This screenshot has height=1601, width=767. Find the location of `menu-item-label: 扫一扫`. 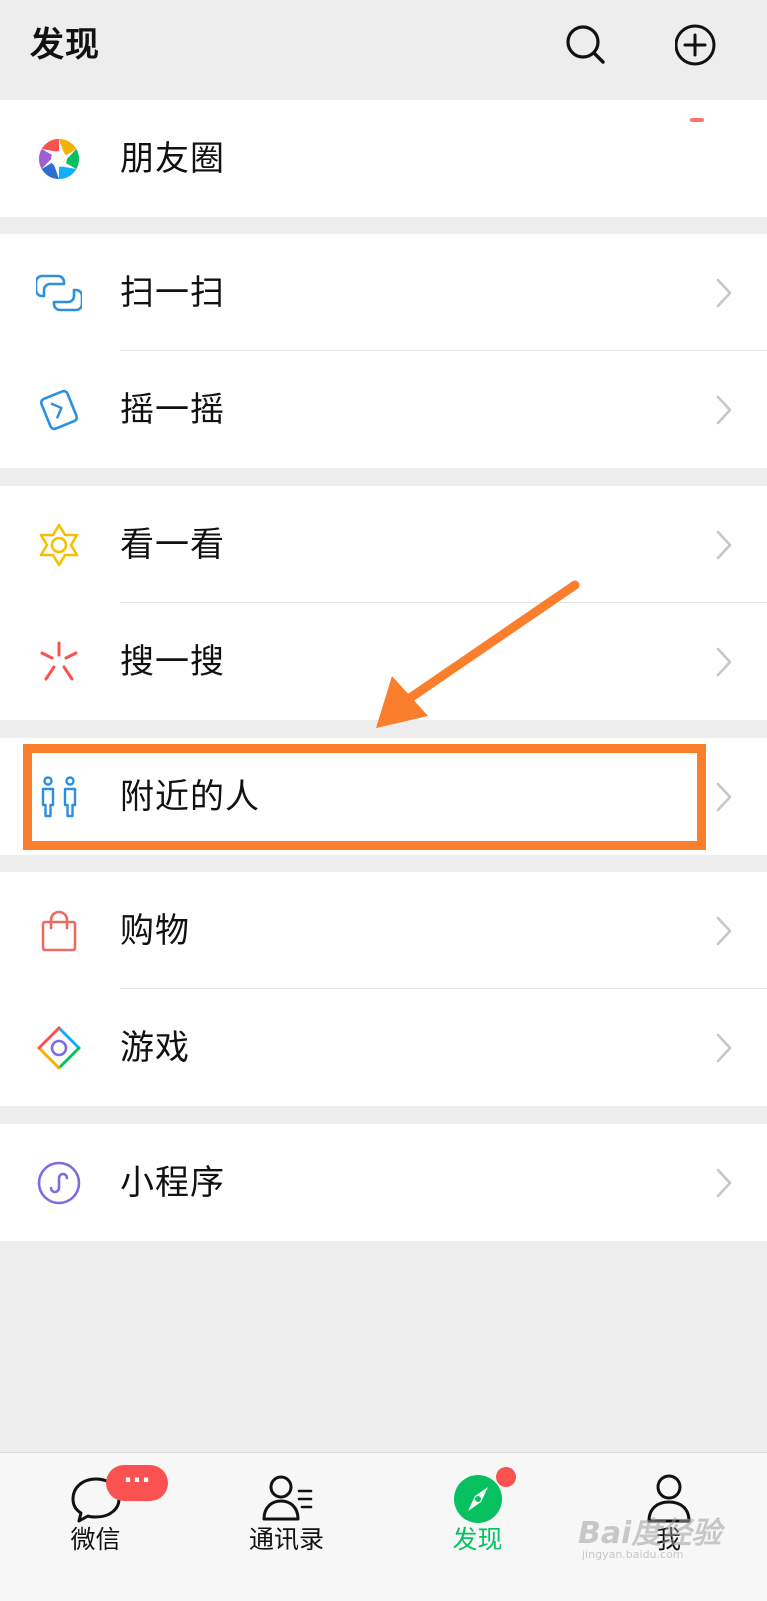

menu-item-label: 扫一扫 is located at coordinates (172, 293).